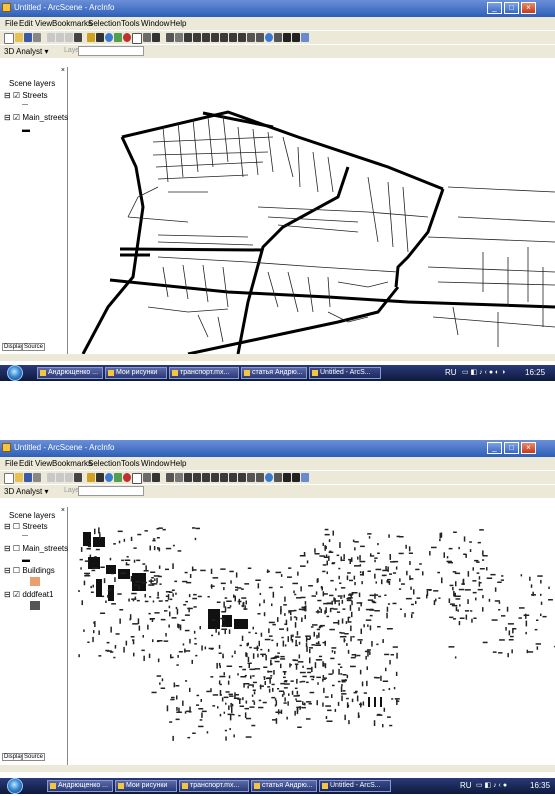 This screenshot has height=796, width=555. What do you see at coordinates (91, 477) in the screenshot?
I see `add-data-icon` at bounding box center [91, 477].